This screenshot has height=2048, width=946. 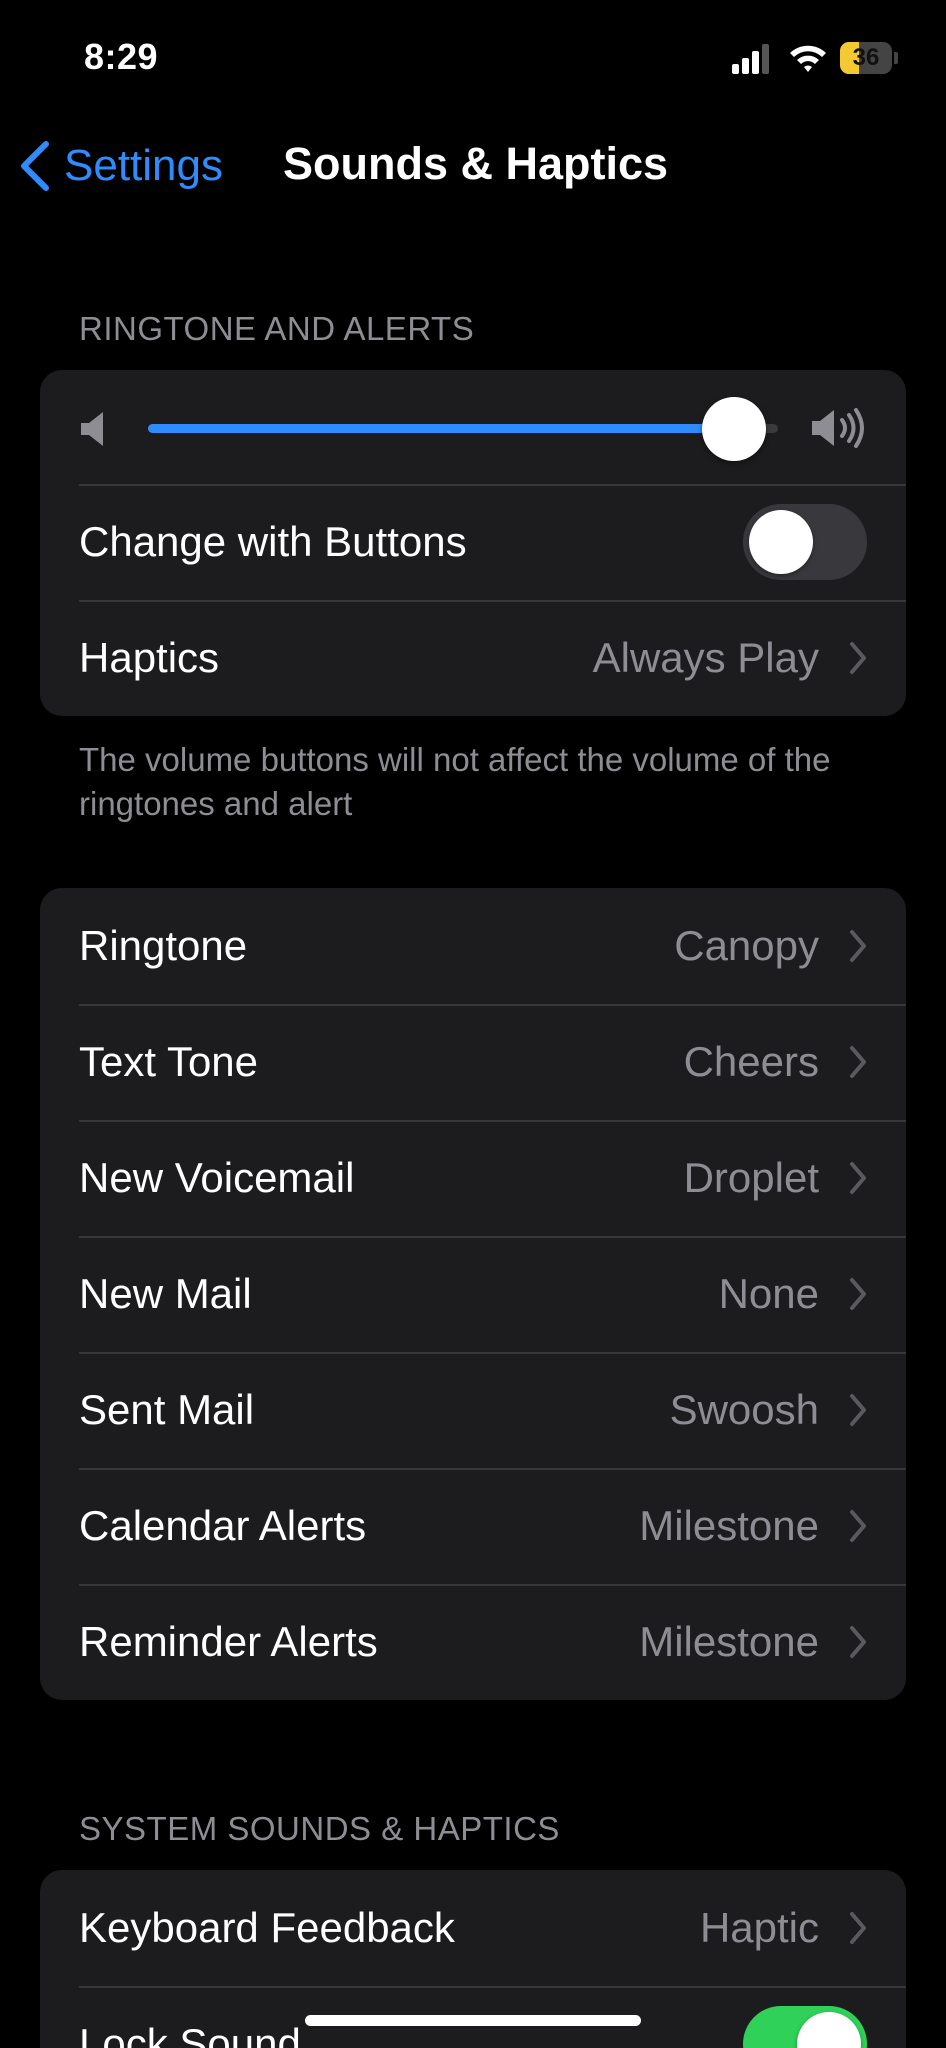 What do you see at coordinates (473, 1526) in the screenshot?
I see `tone-row-calendar-alerts: Calendar Alerts Milestone` at bounding box center [473, 1526].